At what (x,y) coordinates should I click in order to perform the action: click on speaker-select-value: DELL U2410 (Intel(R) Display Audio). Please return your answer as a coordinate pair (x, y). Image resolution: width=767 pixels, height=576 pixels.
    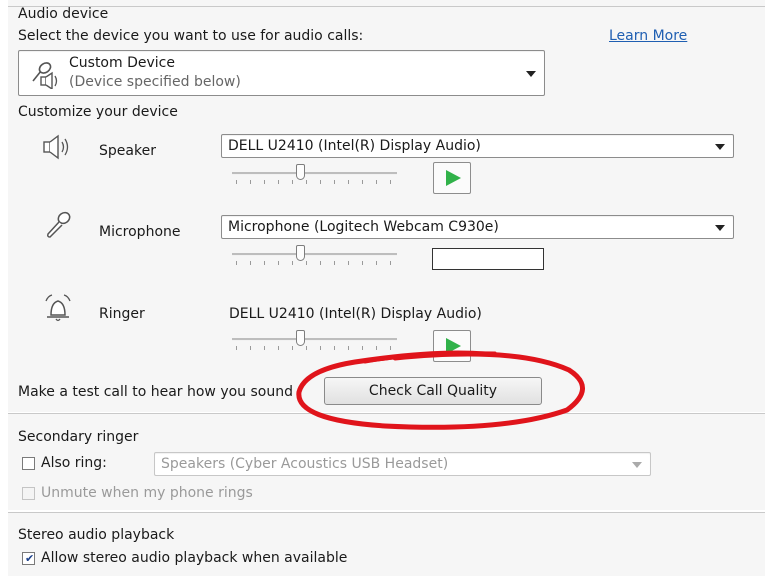
    Looking at the image, I should click on (354, 146).